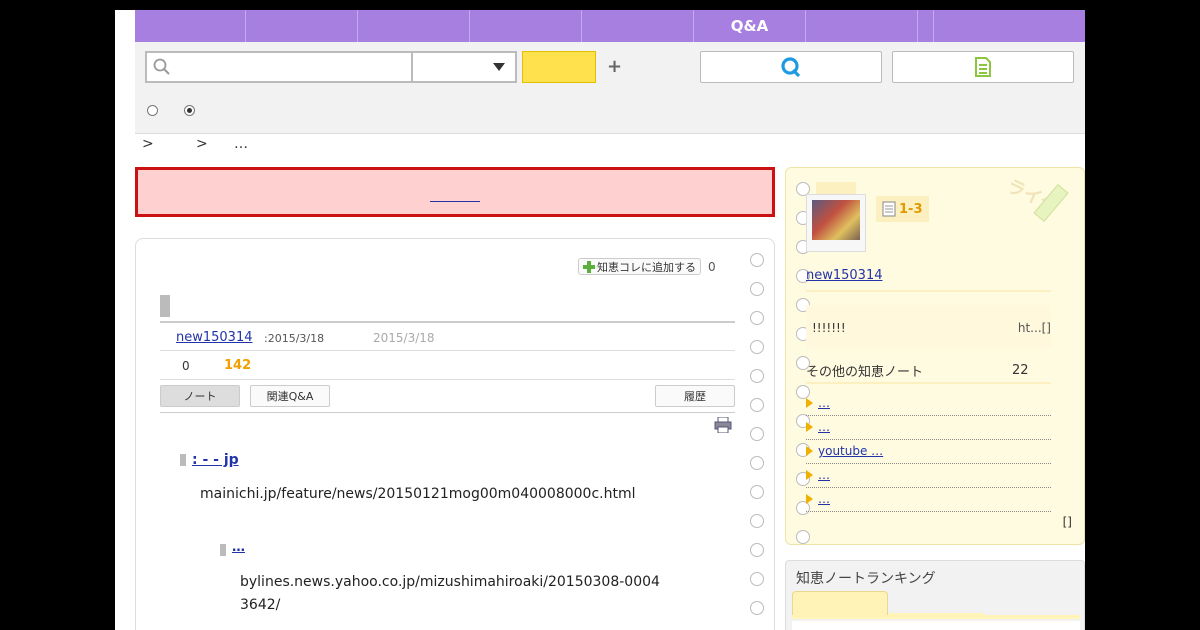 The width and height of the screenshot is (1200, 630). I want to click on q-icon, so click(791, 67).